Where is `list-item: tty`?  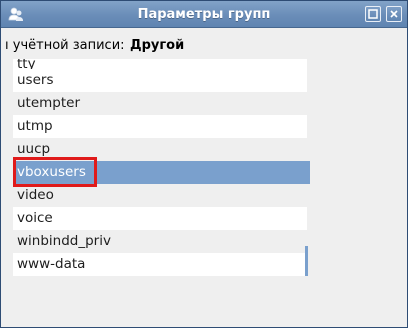 list-item: tty is located at coordinates (160, 64).